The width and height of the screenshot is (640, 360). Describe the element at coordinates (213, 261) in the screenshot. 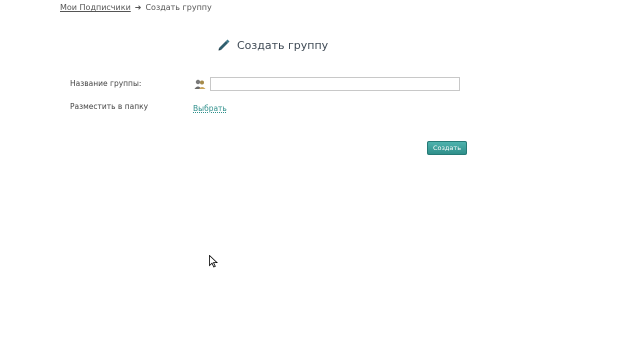

I see `mouse-pointer-icon` at that location.